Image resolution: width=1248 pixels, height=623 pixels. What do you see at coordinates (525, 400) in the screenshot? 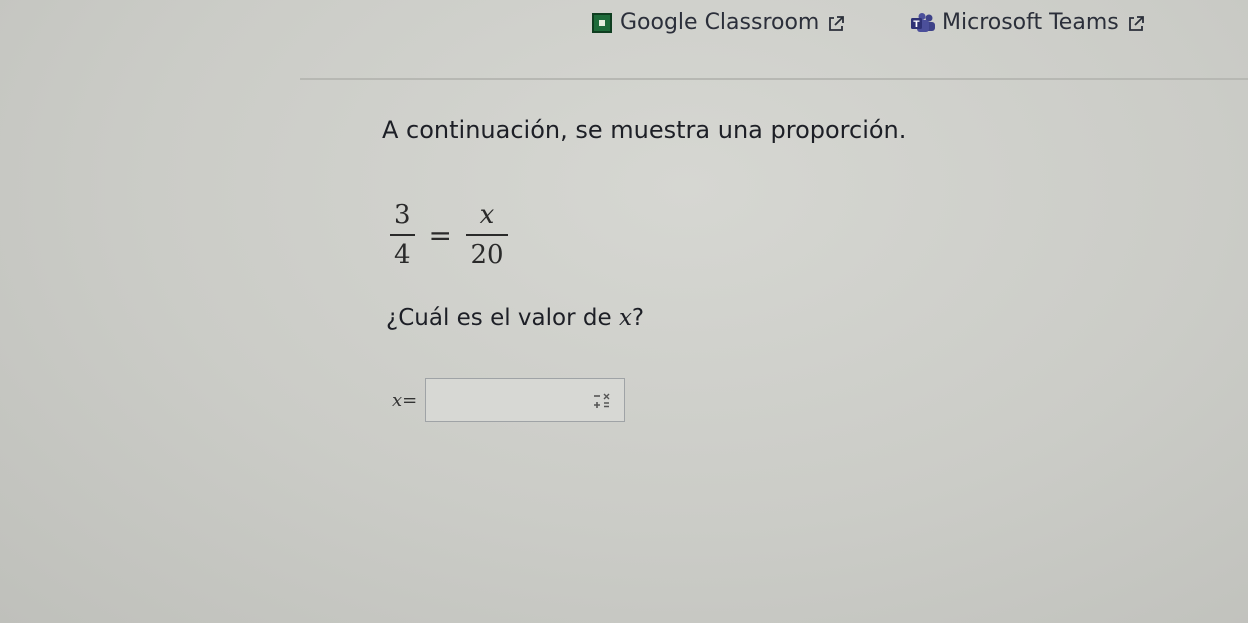
I see `answer-input` at bounding box center [525, 400].